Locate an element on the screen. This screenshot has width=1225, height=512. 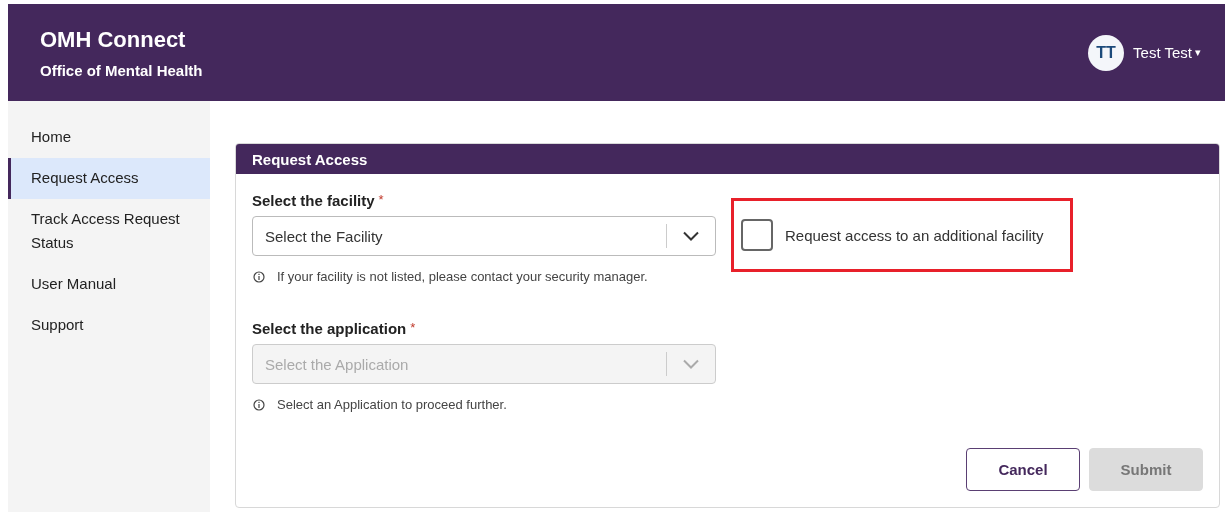
checkbox-label: Request access to an additional facility is located at coordinates (914, 235).